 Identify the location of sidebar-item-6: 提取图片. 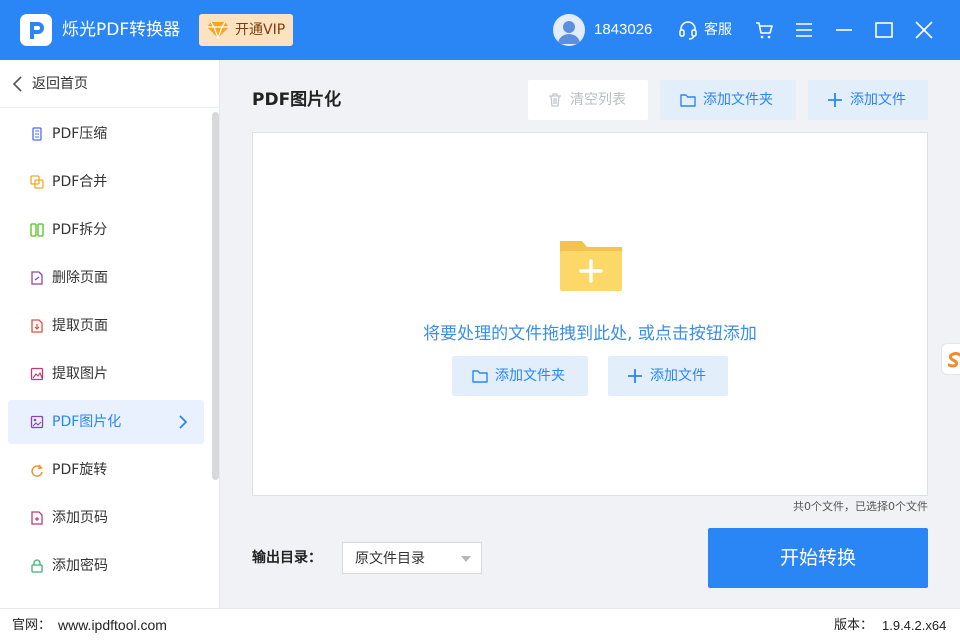
(106, 374).